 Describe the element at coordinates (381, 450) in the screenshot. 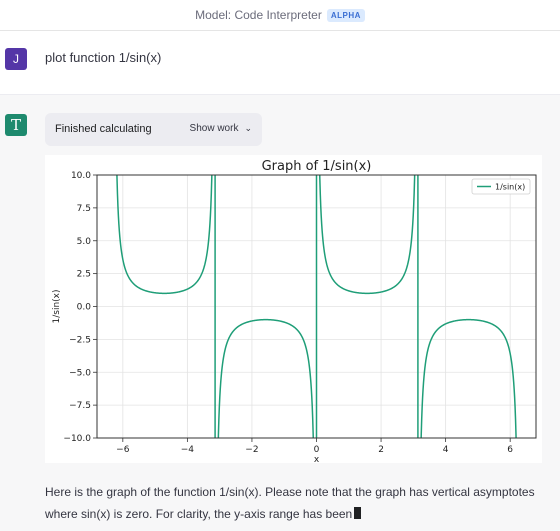

I see `x-tick-label: 2` at that location.